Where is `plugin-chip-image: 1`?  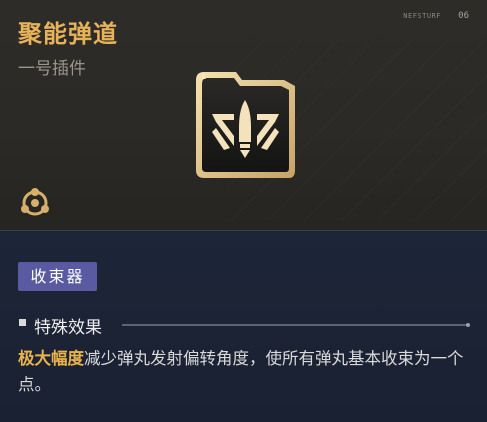 plugin-chip-image: 1 is located at coordinates (245, 125).